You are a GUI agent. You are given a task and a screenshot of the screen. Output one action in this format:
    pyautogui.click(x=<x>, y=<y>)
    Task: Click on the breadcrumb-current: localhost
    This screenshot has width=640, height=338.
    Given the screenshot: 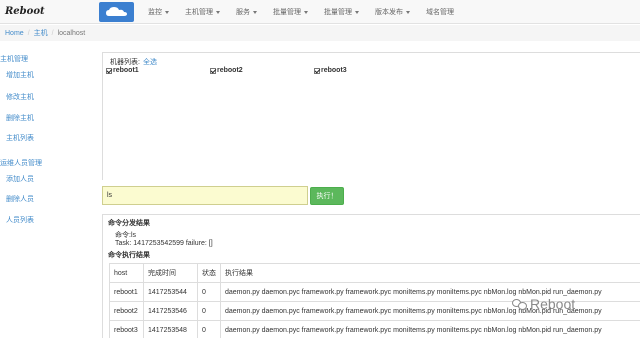 What is the action you would take?
    pyautogui.click(x=71, y=33)
    